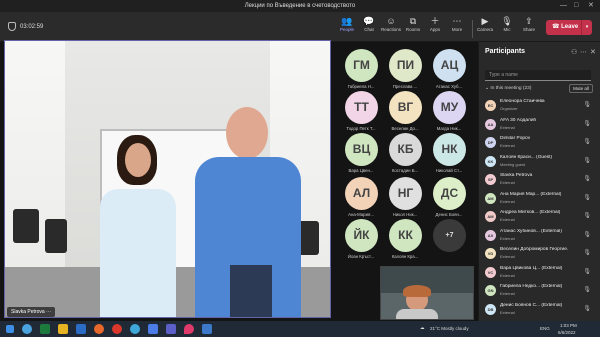  I want to click on participant-role: Organizer, so click(509, 108).